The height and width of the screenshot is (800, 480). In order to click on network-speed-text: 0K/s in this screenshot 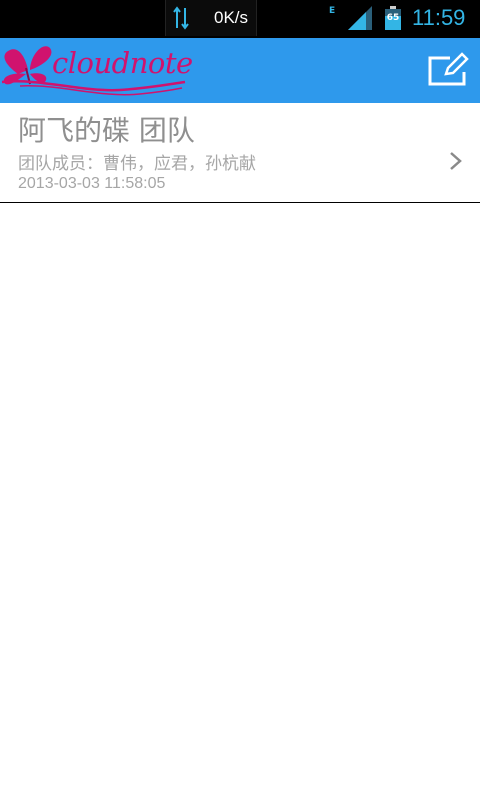, I will do `click(231, 17)`.